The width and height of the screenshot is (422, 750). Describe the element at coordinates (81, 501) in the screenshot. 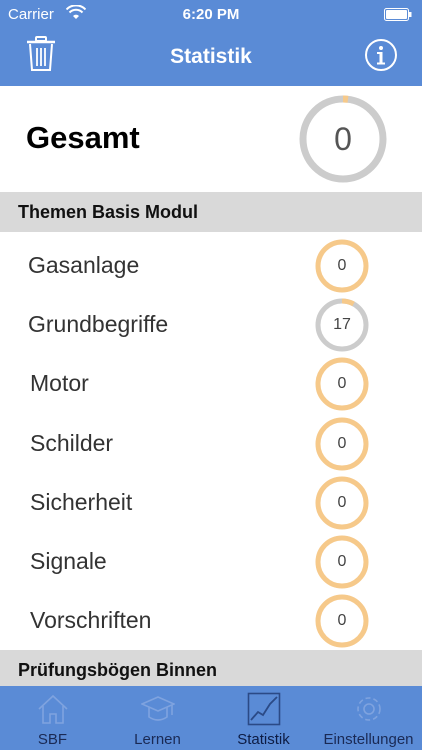

I see `topic-label: Sicherheit` at that location.